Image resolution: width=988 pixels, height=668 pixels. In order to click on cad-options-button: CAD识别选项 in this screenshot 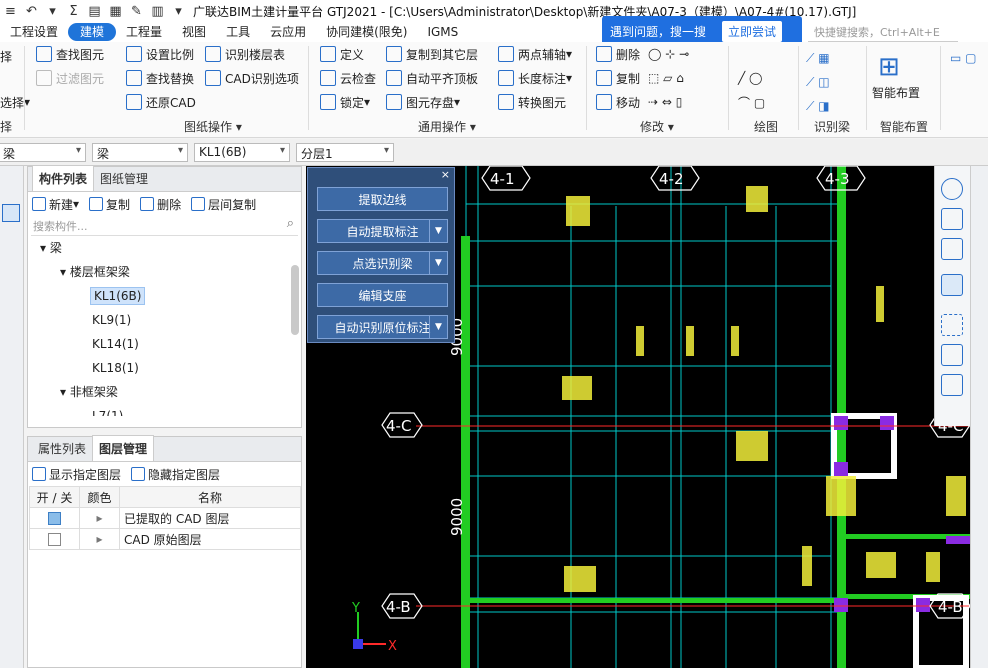, I will do `click(252, 78)`.